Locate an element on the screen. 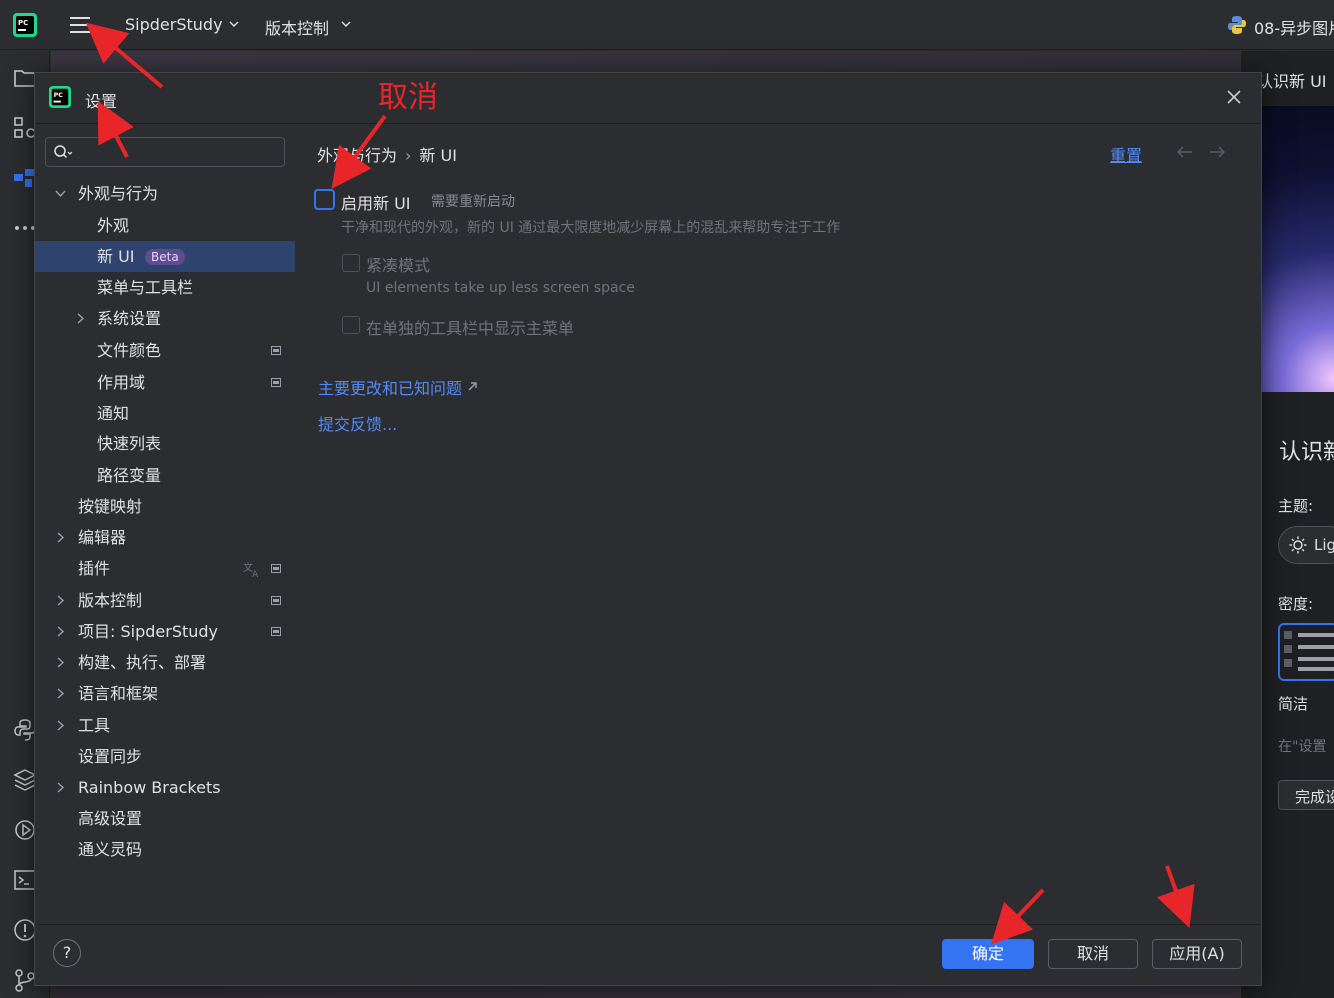 Image resolution: width=1334 pixels, height=998 pixels. theme-label: 主题: is located at coordinates (1296, 506).